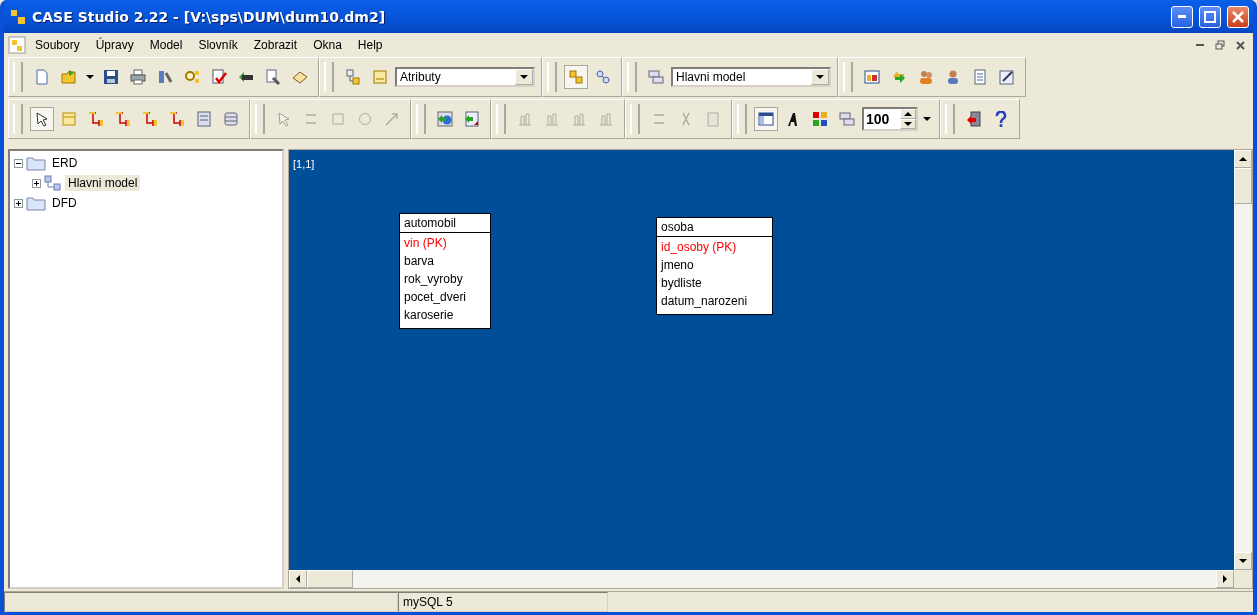  What do you see at coordinates (419, 261) in the screenshot?
I see `attribute: barva` at bounding box center [419, 261].